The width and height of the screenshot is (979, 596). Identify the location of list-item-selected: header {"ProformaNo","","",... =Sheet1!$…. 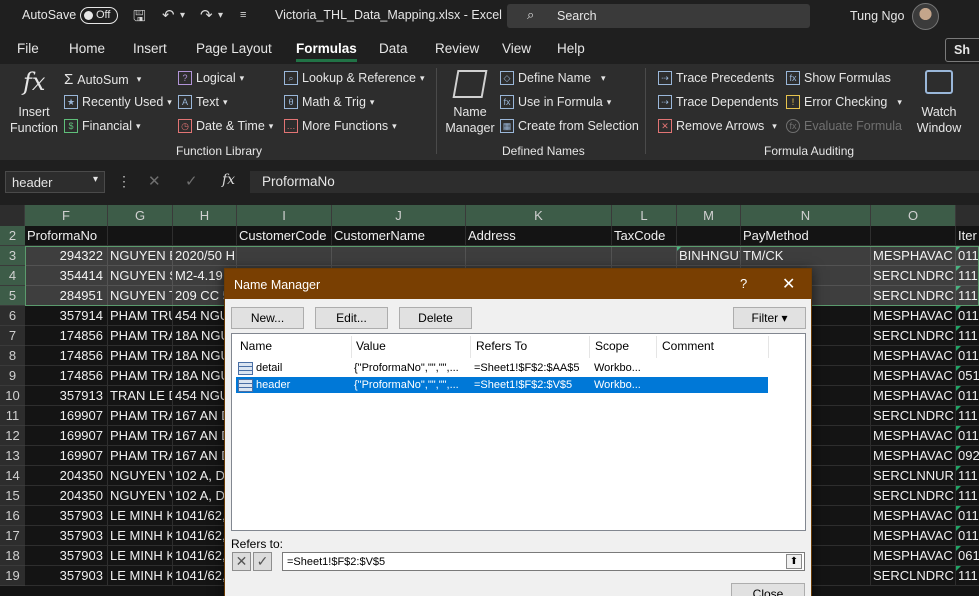
(502, 385).